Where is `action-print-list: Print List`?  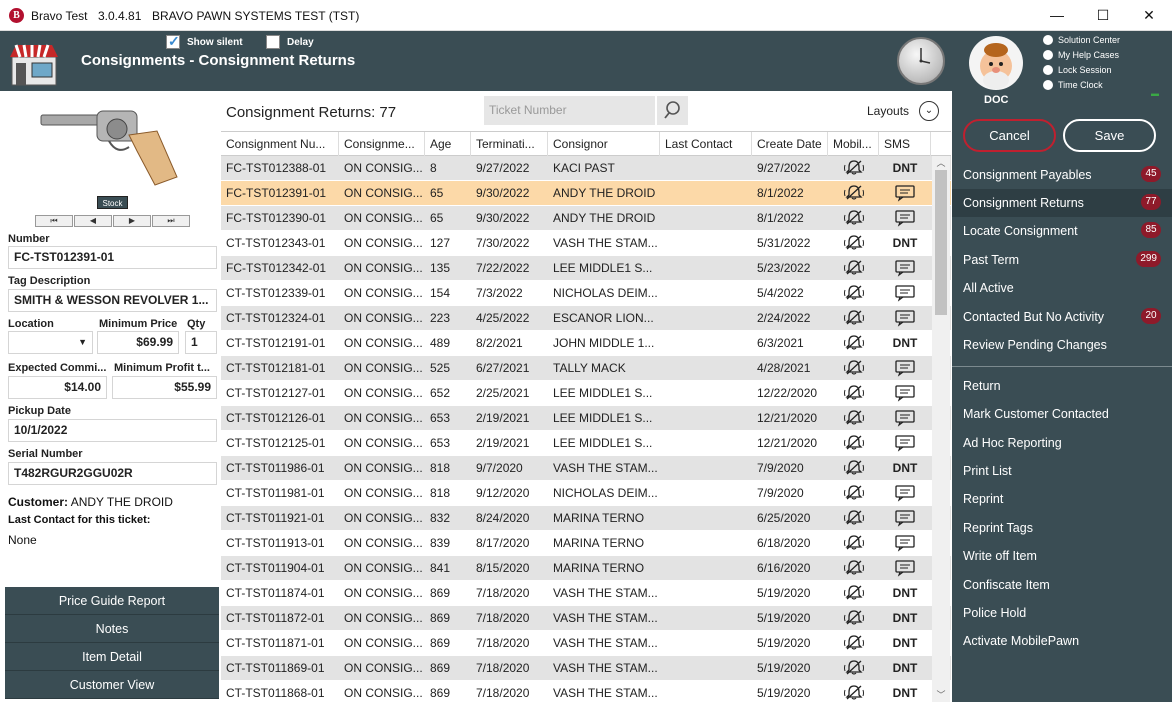
action-print-list: Print List is located at coordinates (1062, 471).